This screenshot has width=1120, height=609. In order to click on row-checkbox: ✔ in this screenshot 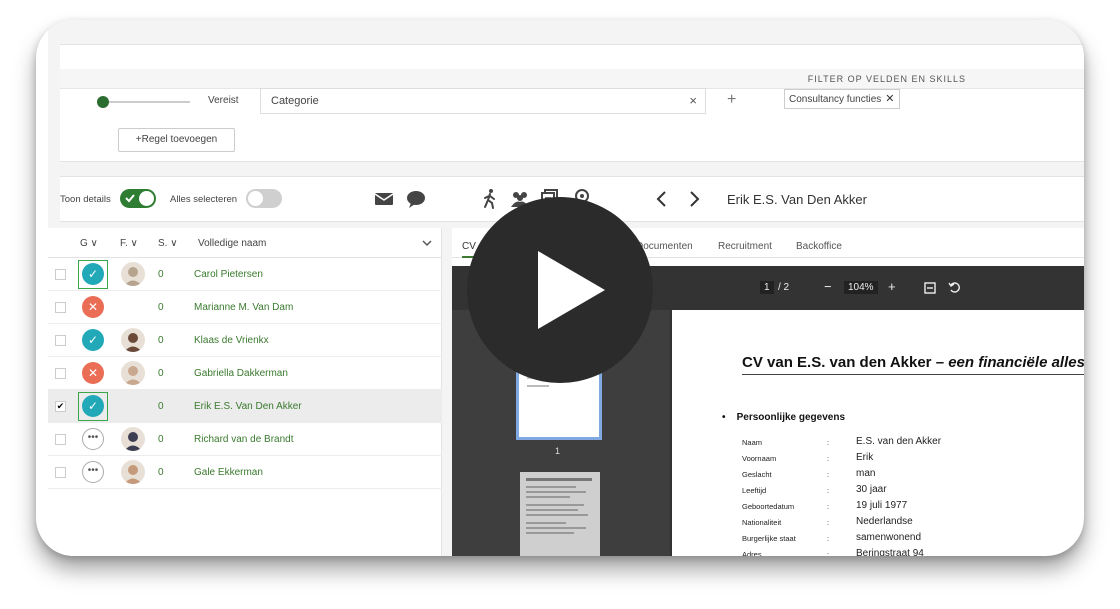, I will do `click(60, 406)`.